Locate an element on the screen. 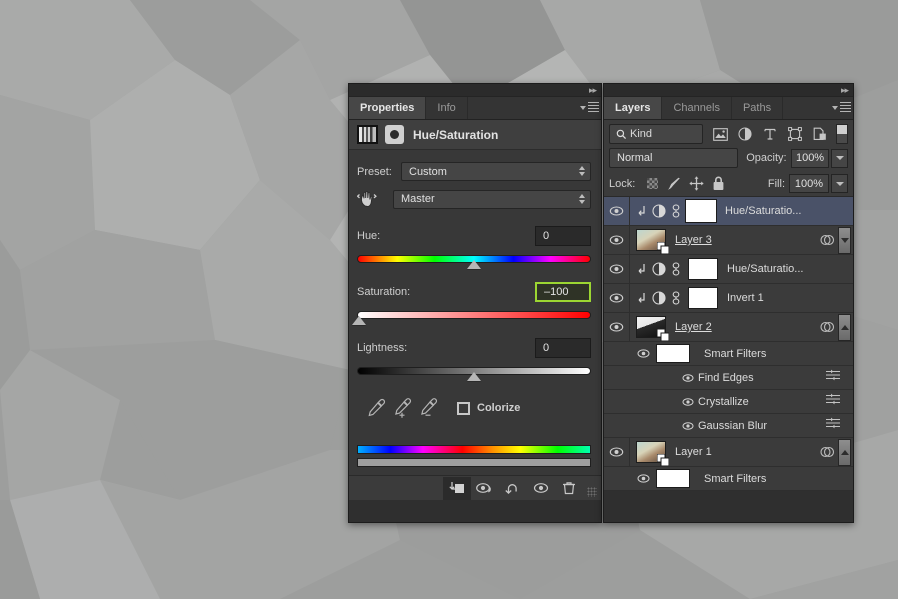 Image resolution: width=898 pixels, height=599 pixels. lightness-slider-knob is located at coordinates (474, 376).